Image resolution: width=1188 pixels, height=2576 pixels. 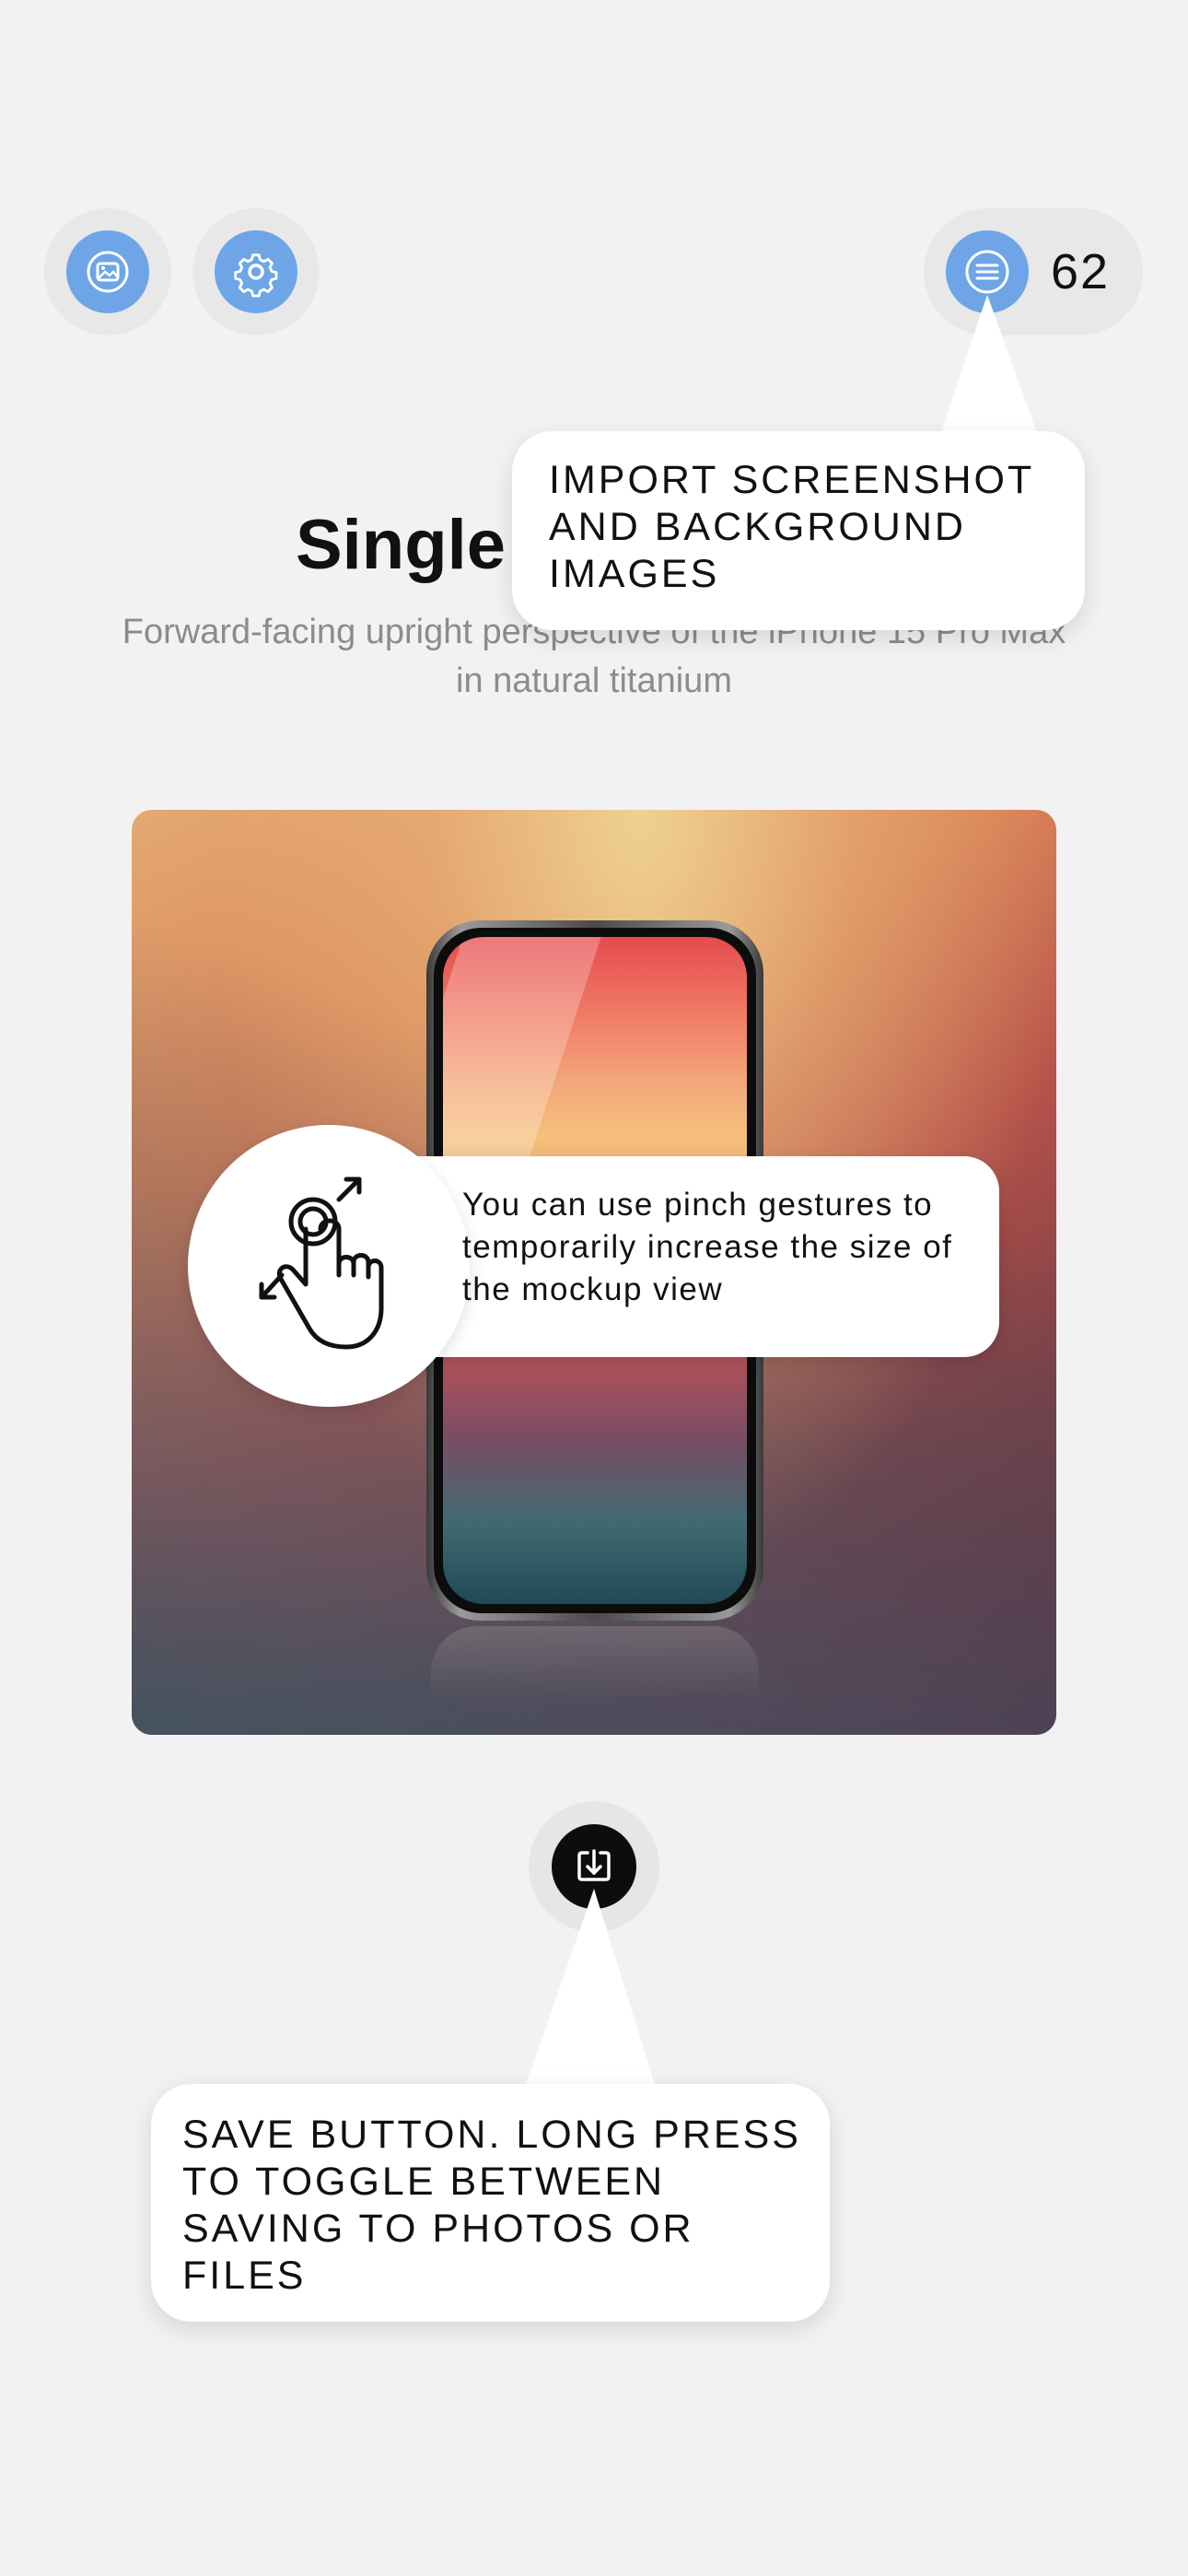 I want to click on save-callout-pointer, so click(x=590, y=1988).